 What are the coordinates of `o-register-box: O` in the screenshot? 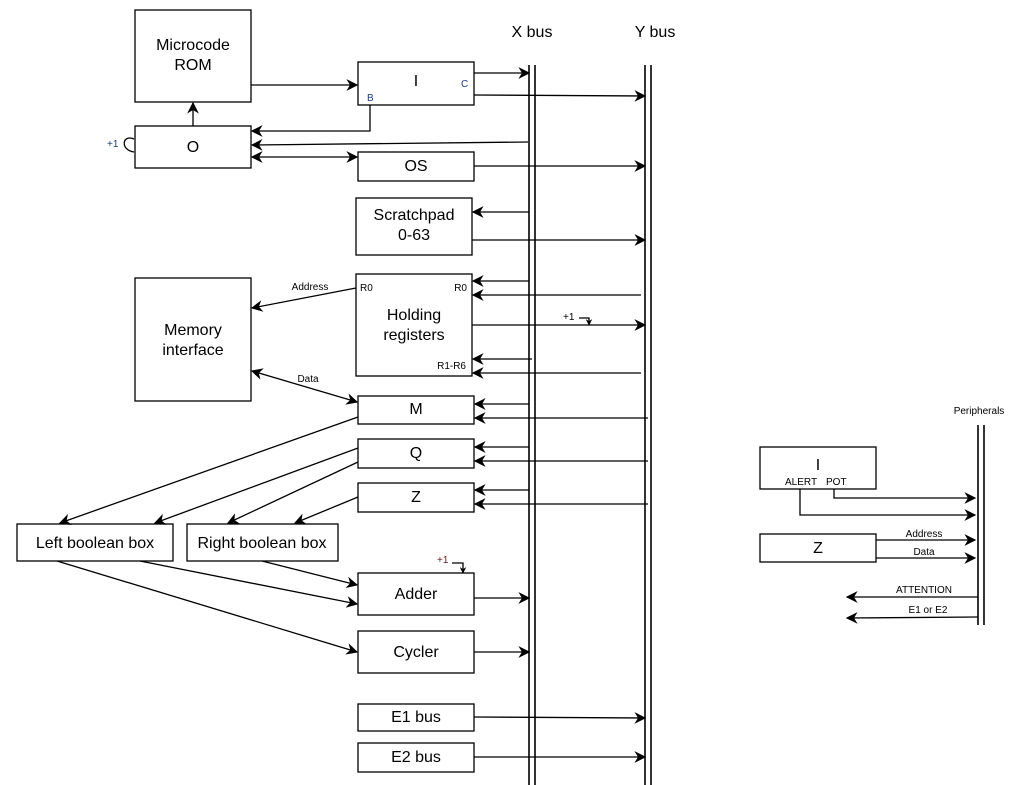 It's located at (193, 147).